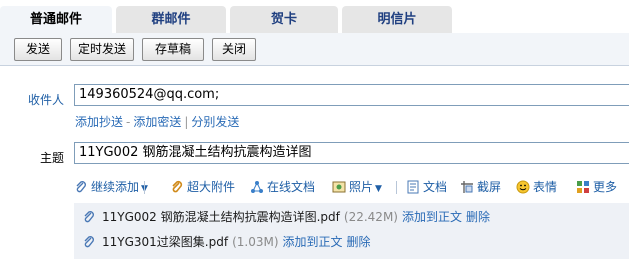 The width and height of the screenshot is (629, 261). What do you see at coordinates (115, 187) in the screenshot?
I see `continue-add-label: 继续添加` at bounding box center [115, 187].